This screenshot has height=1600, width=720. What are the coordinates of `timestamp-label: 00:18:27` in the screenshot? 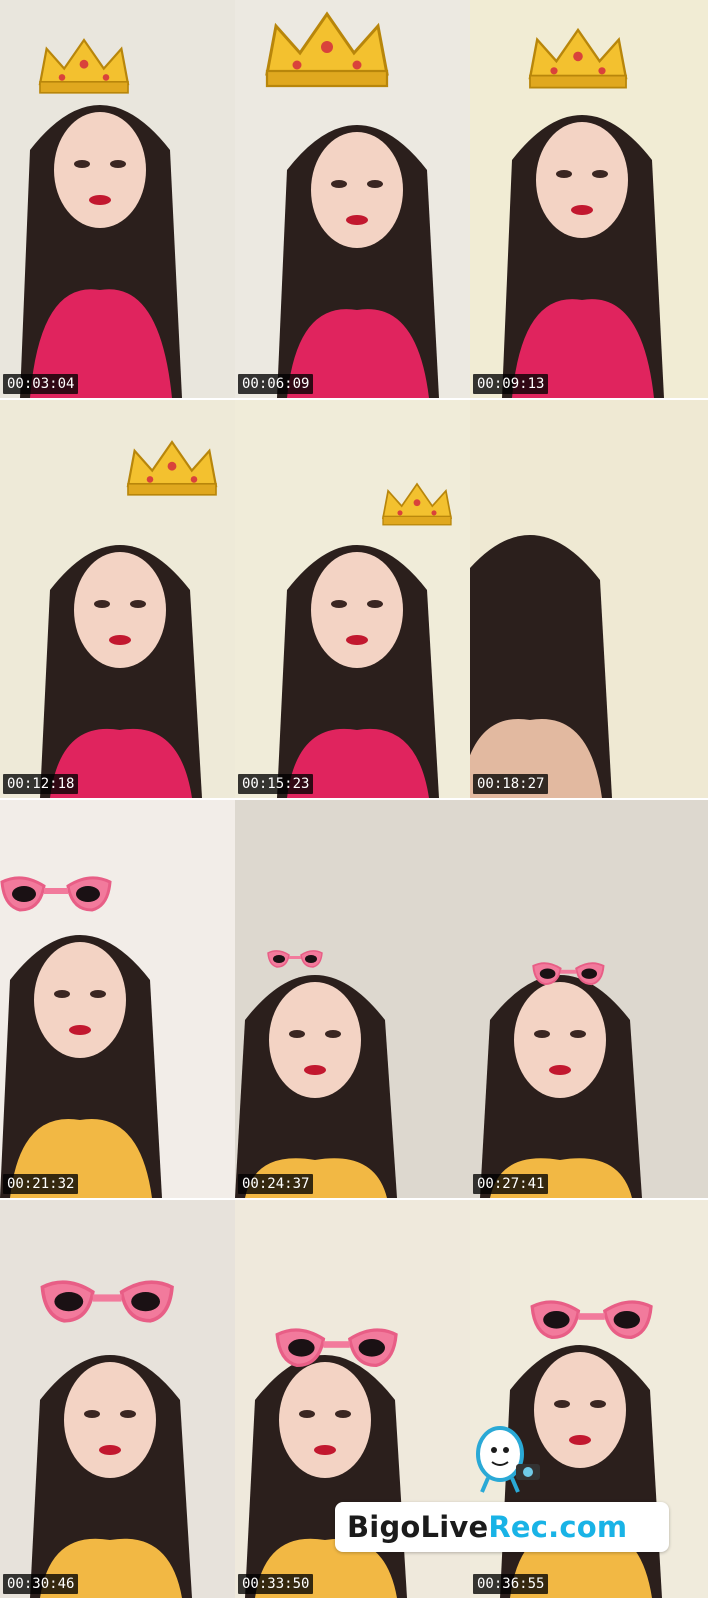 It's located at (511, 784).